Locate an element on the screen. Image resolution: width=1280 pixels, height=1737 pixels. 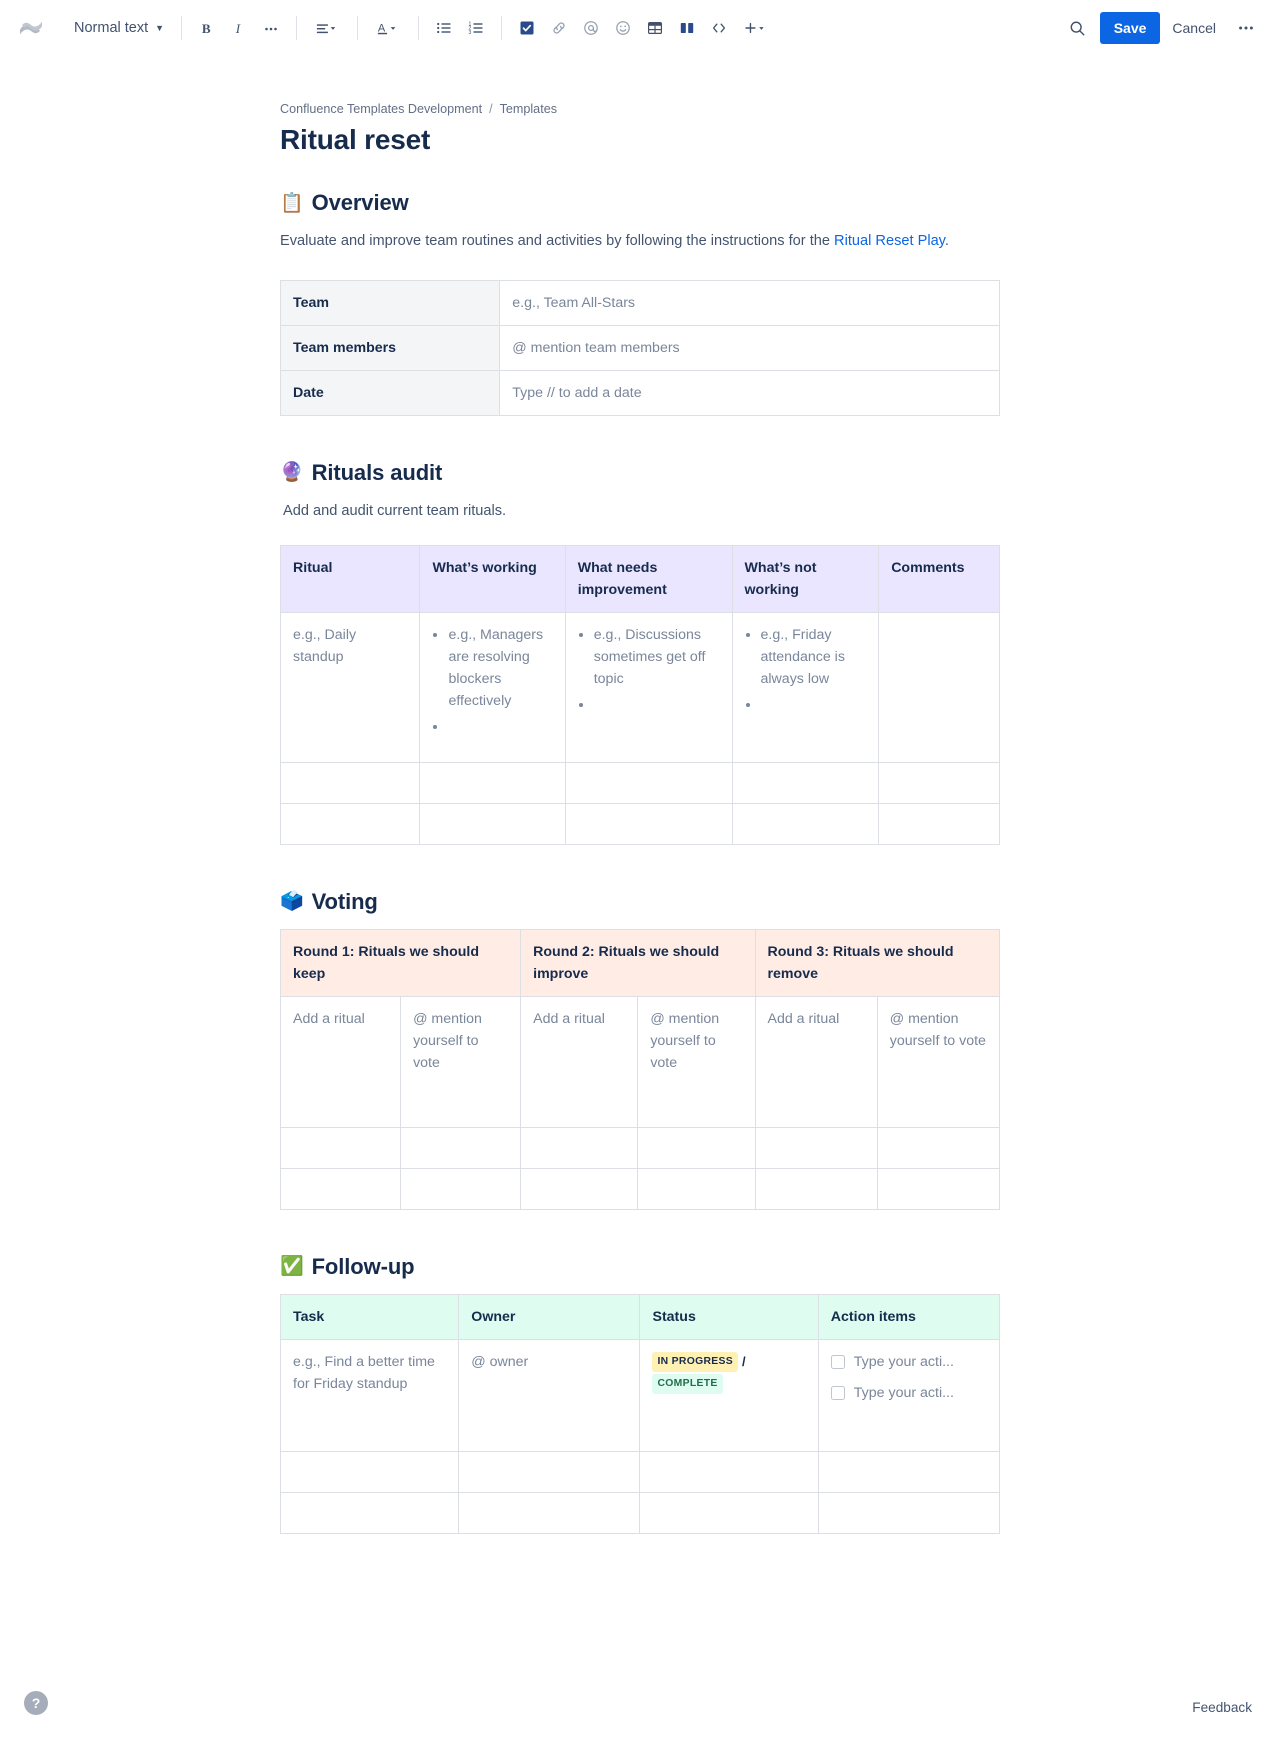
feedback-link: Feedback is located at coordinates (1222, 1707).